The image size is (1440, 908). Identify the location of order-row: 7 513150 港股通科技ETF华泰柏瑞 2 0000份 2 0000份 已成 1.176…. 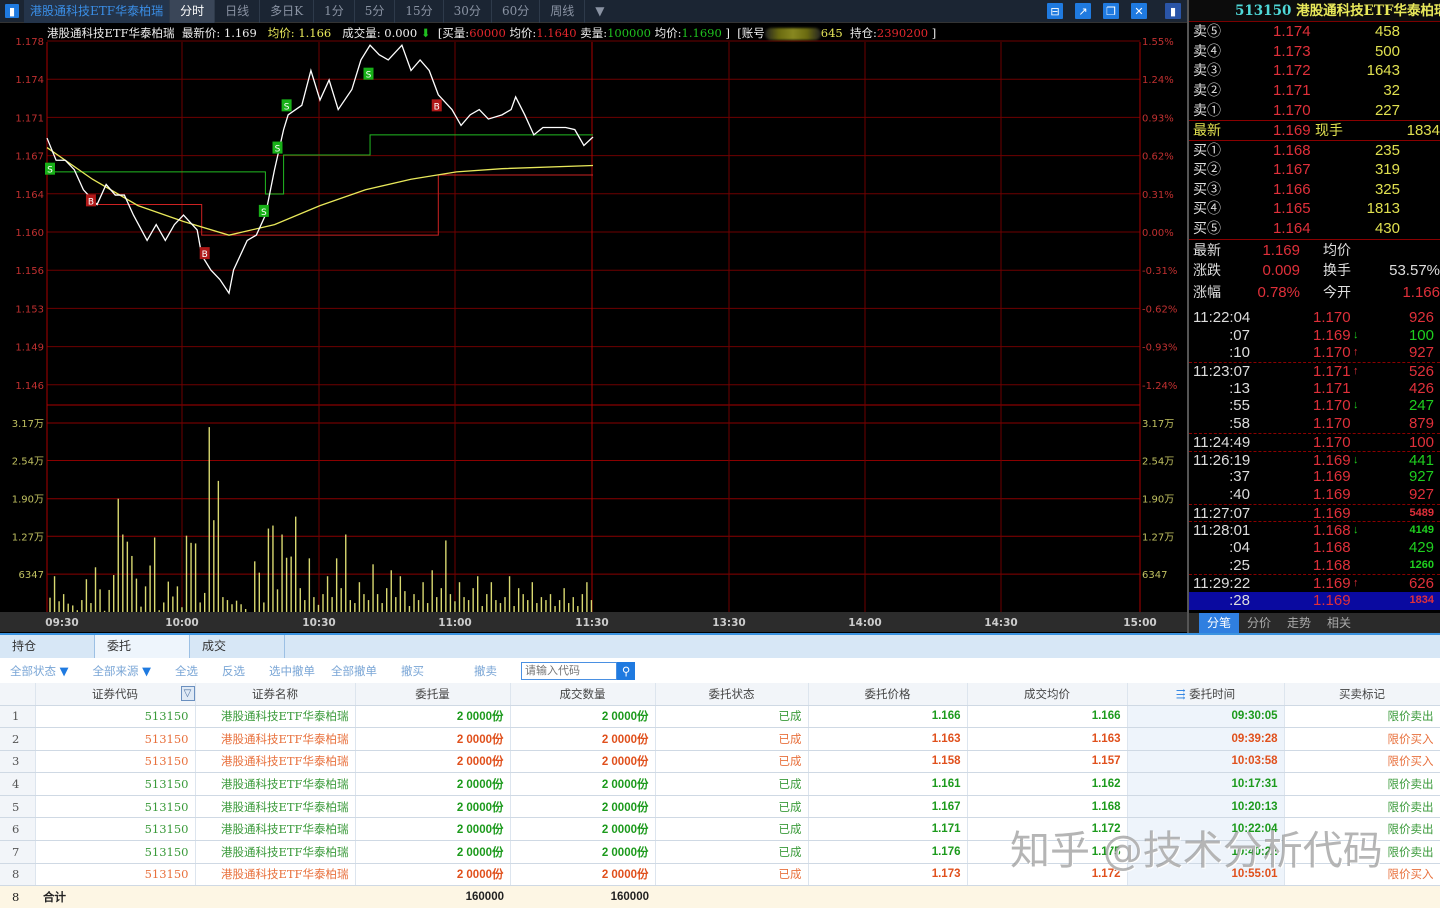
(720, 852).